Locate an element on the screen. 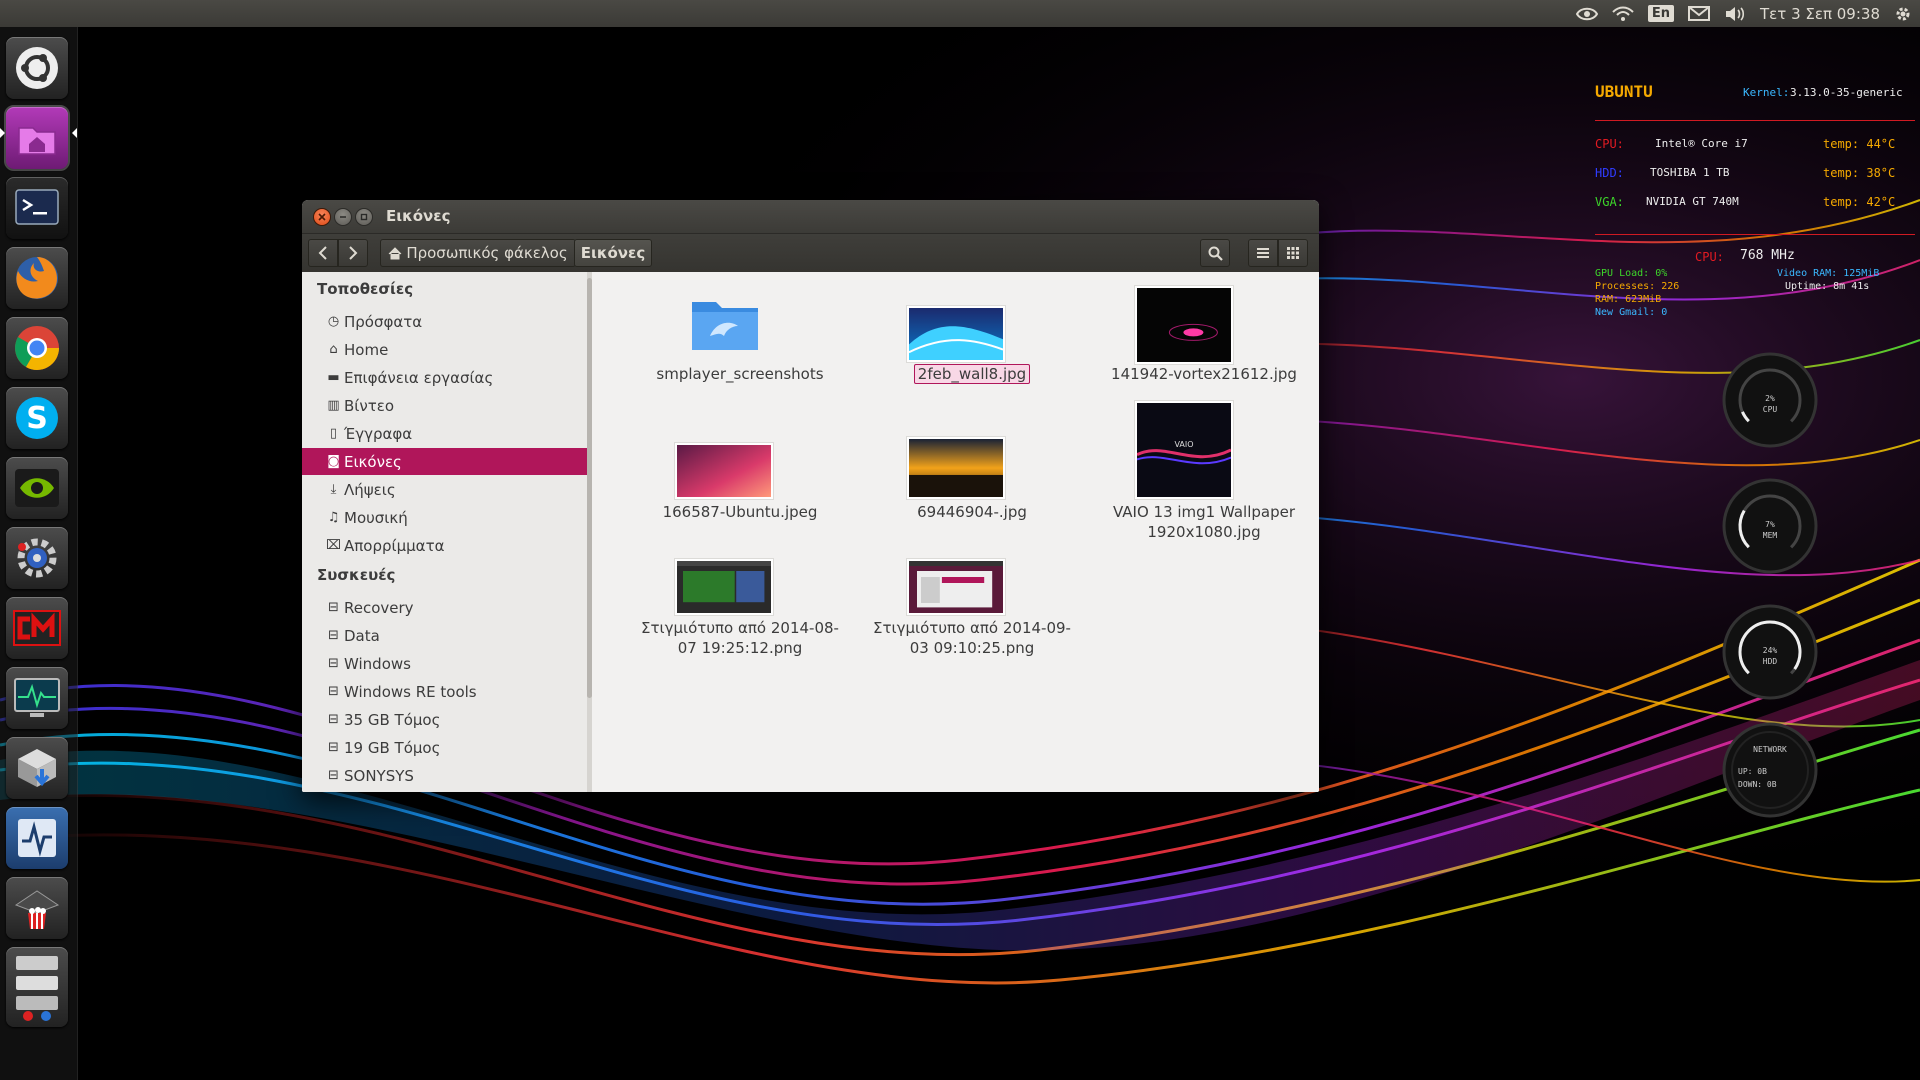 The image size is (1920, 1080). conky-vga: NVIDIA GT 740M is located at coordinates (1692, 201).